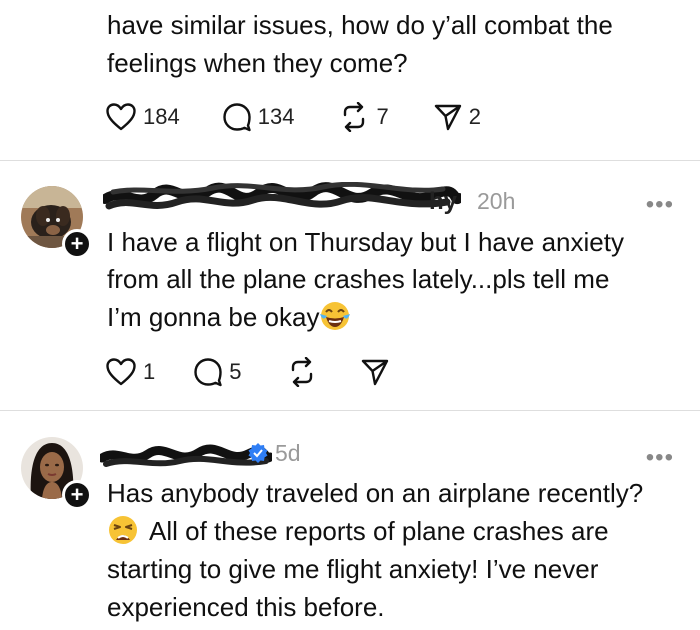 The height and width of the screenshot is (630, 700). I want to click on post-2-text-line3: I’m gonna be okay, so click(213, 317).